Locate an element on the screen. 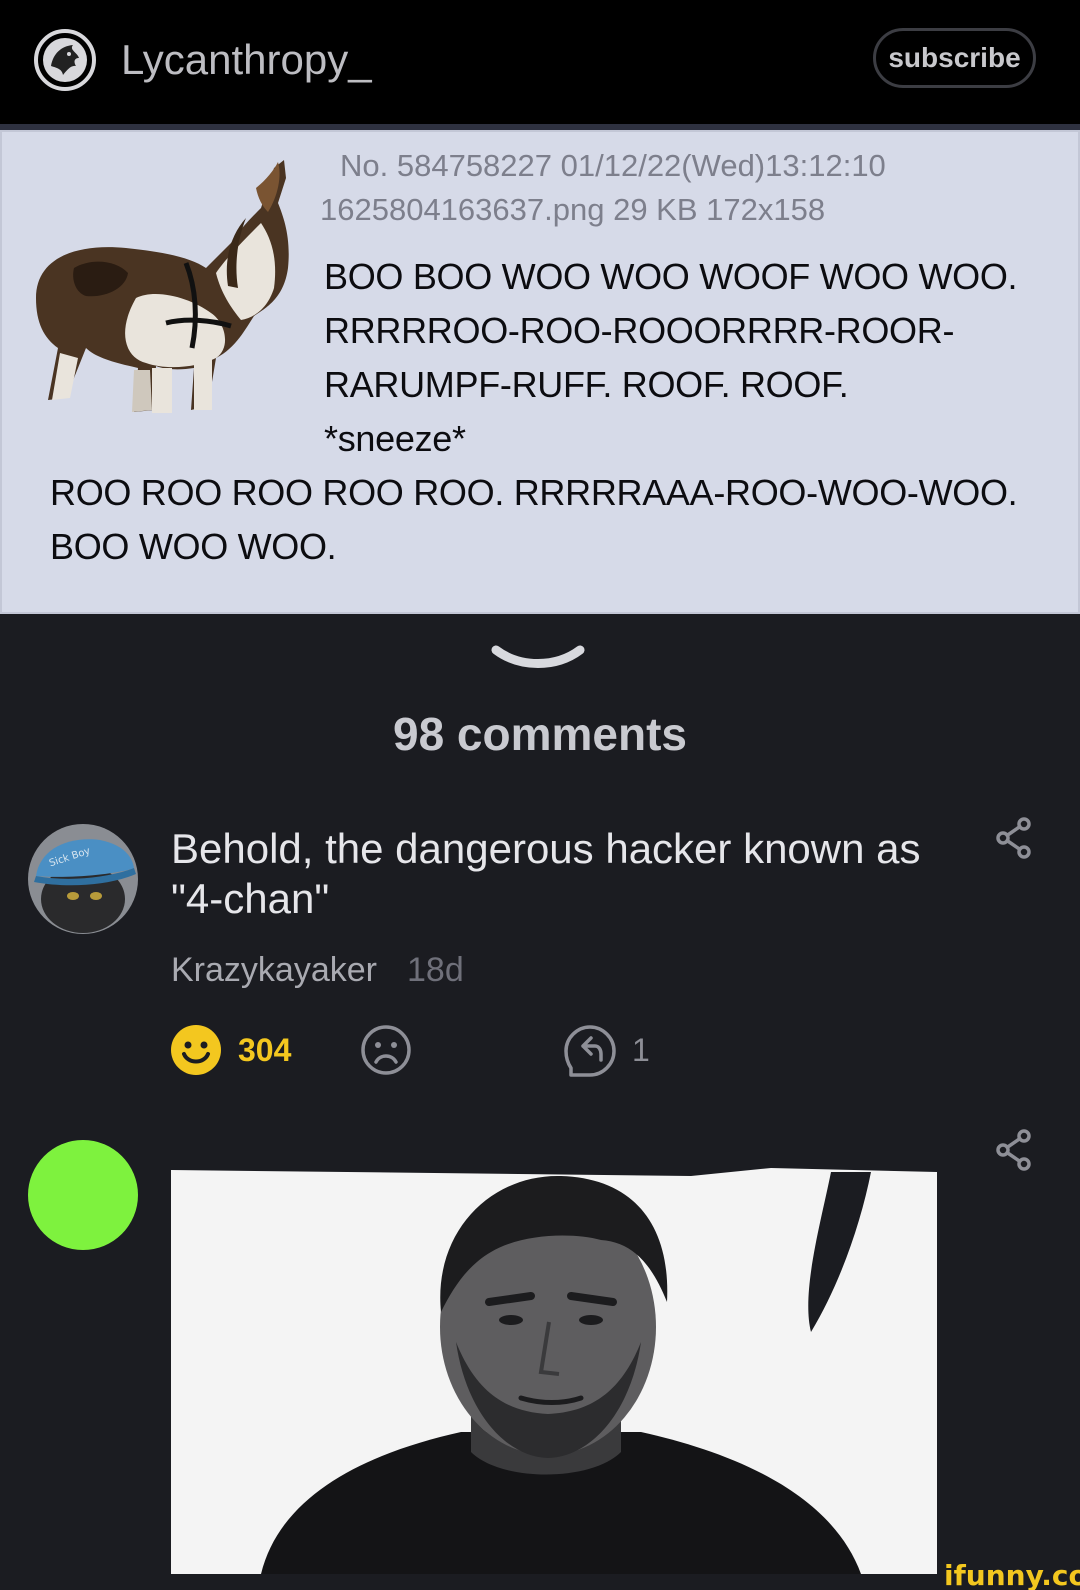 The width and height of the screenshot is (1080, 1590). reply-count: 1 is located at coordinates (641, 1050).